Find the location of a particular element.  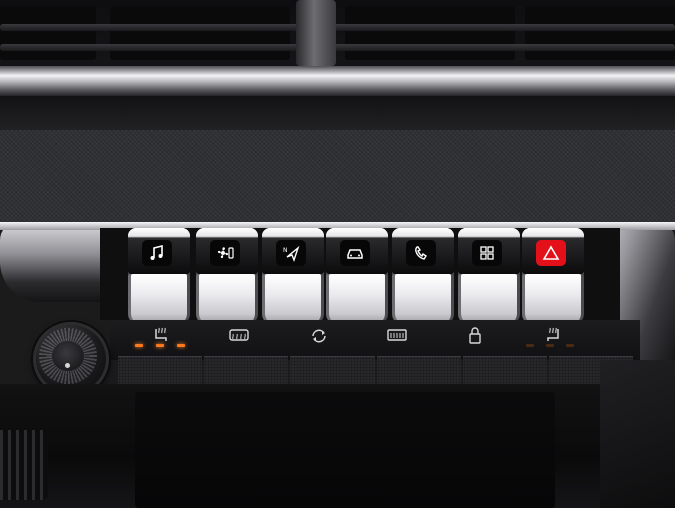

heated-seat-right-icon is located at coordinates (553, 334).